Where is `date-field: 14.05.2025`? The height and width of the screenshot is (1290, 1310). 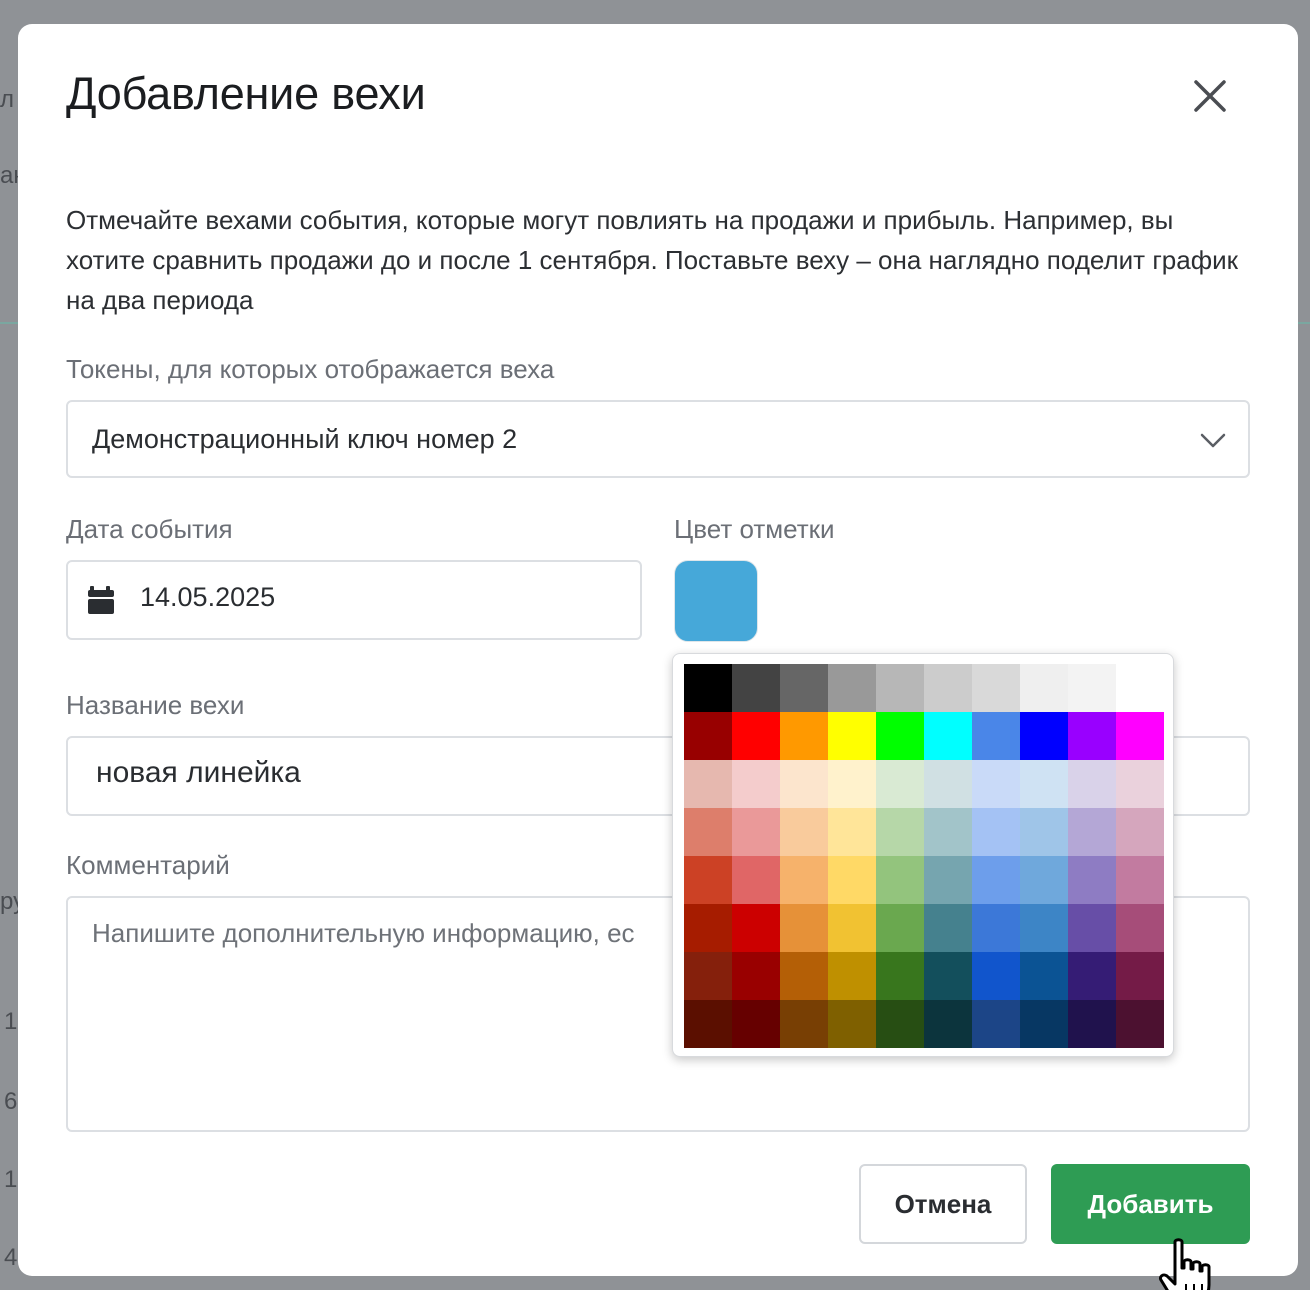 date-field: 14.05.2025 is located at coordinates (354, 600).